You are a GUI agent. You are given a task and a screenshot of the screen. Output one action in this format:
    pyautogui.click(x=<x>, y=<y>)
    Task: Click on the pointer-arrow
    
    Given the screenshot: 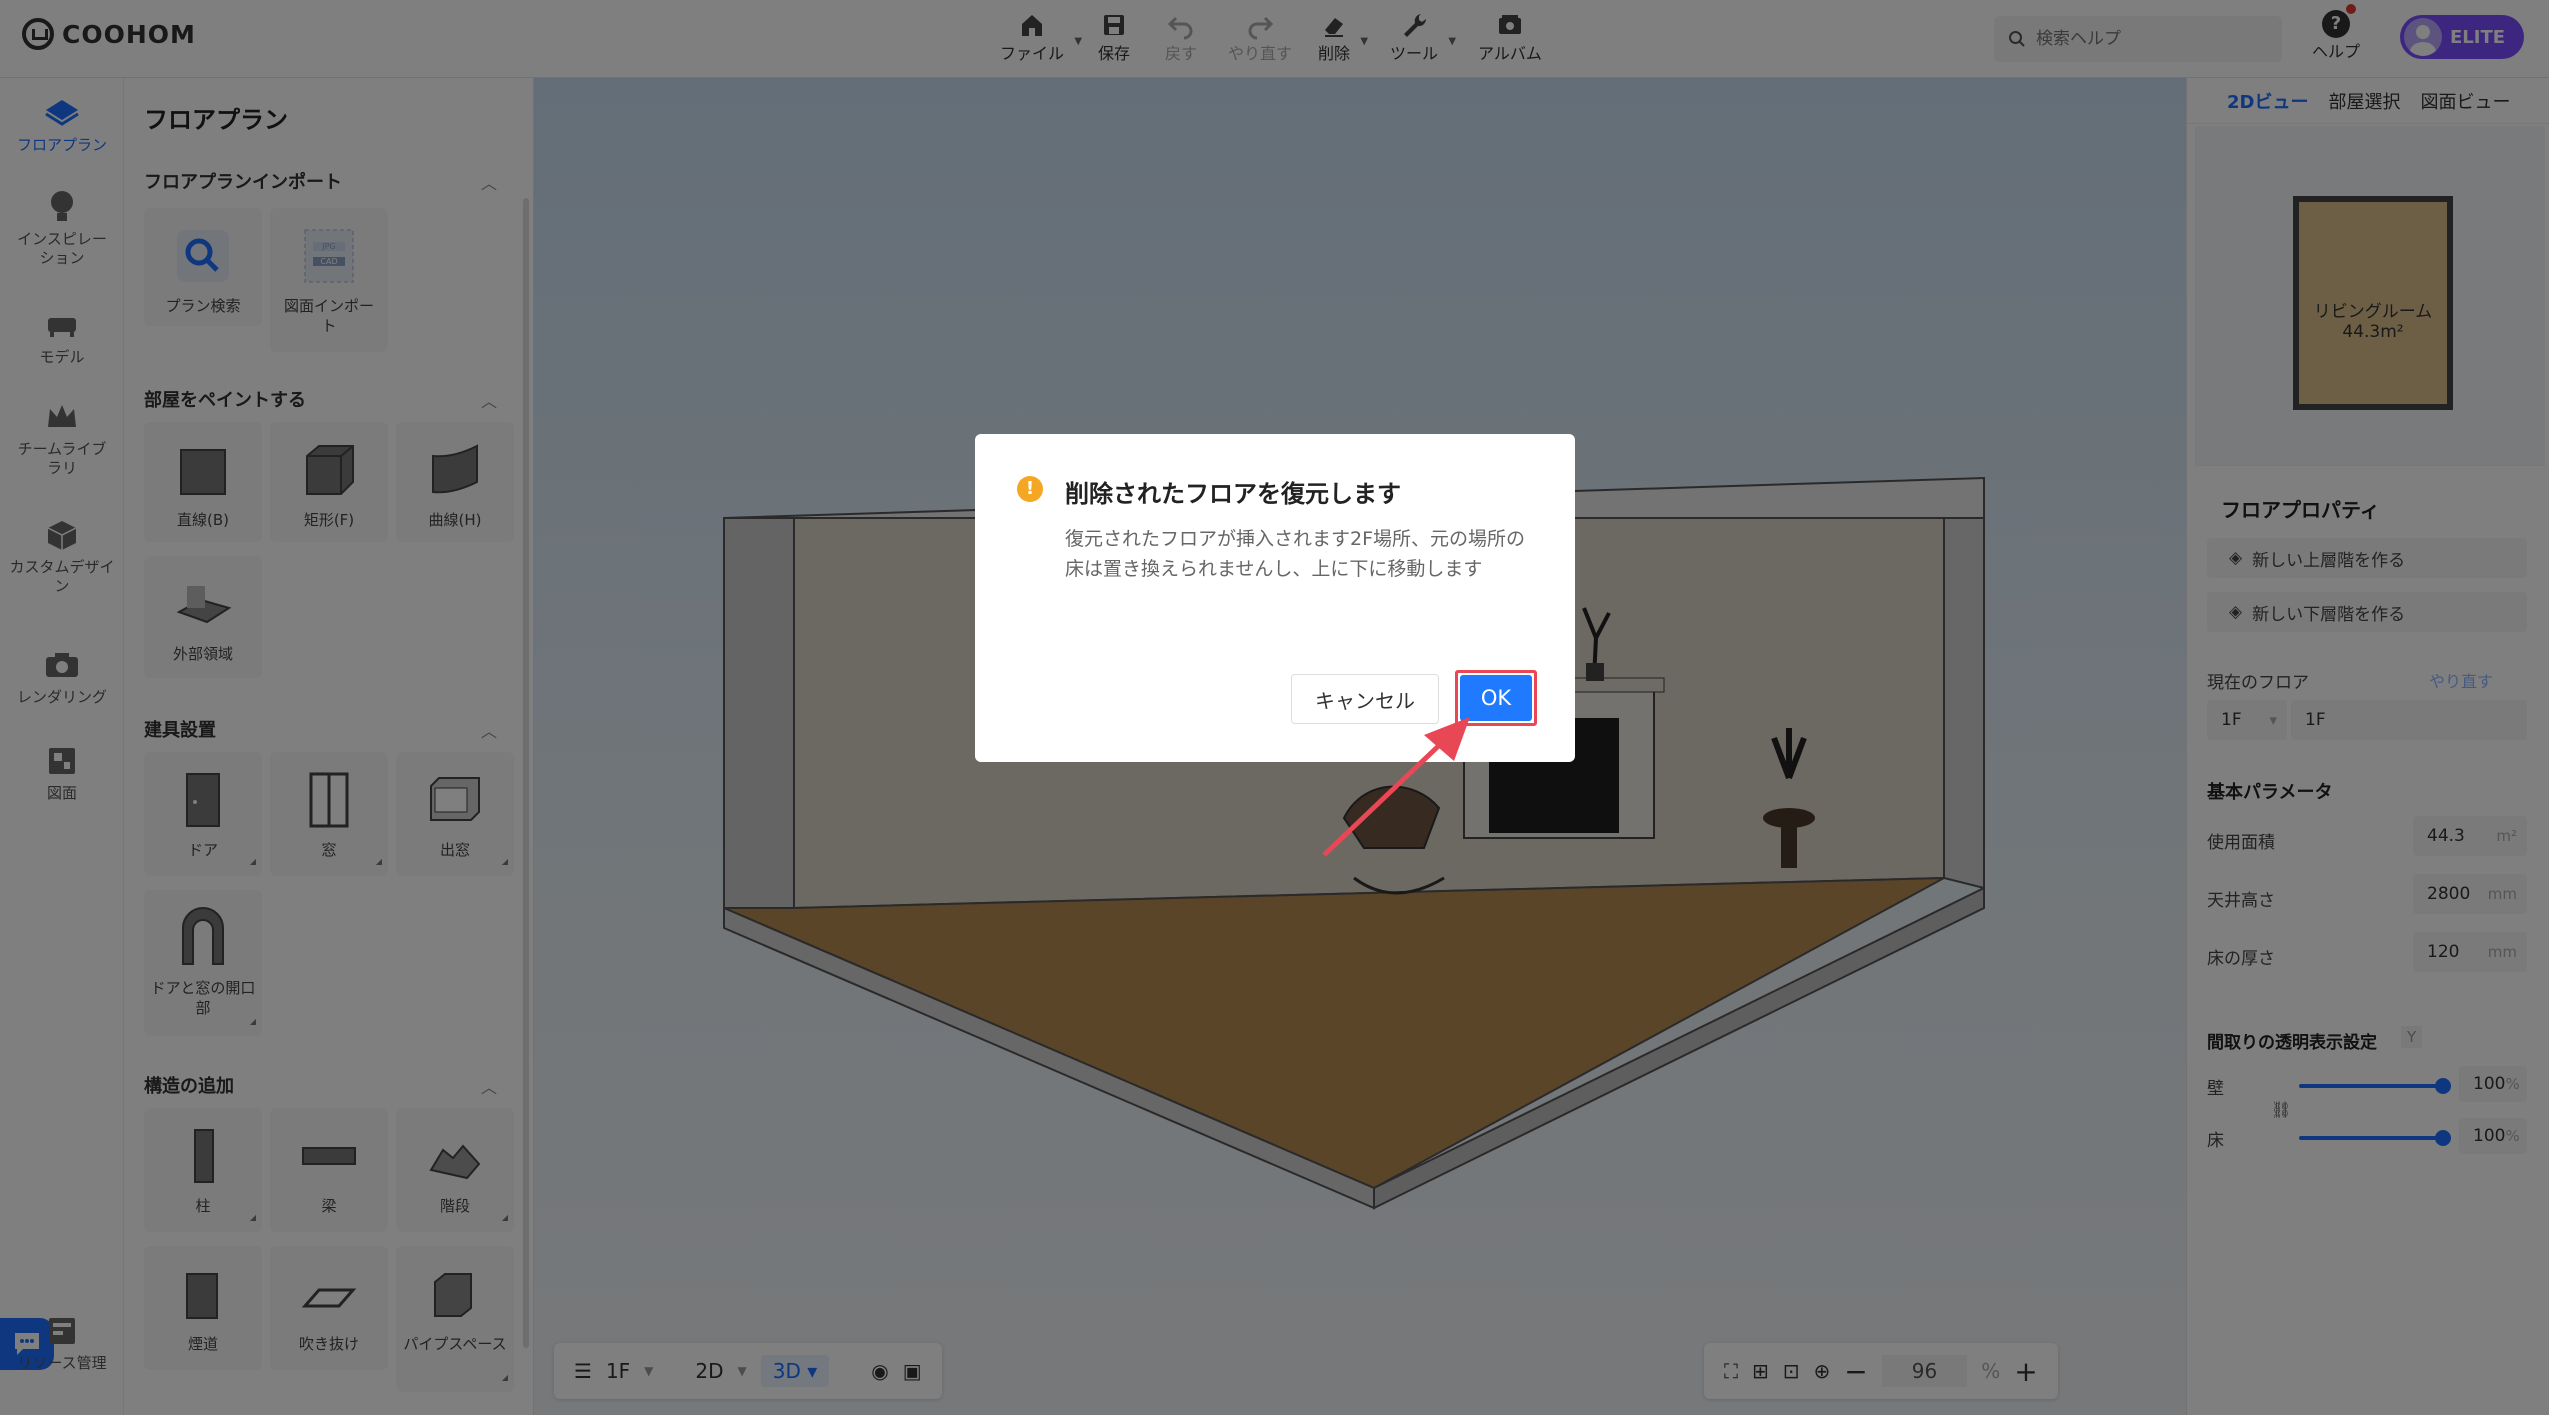 What is the action you would take?
    pyautogui.click(x=1396, y=787)
    